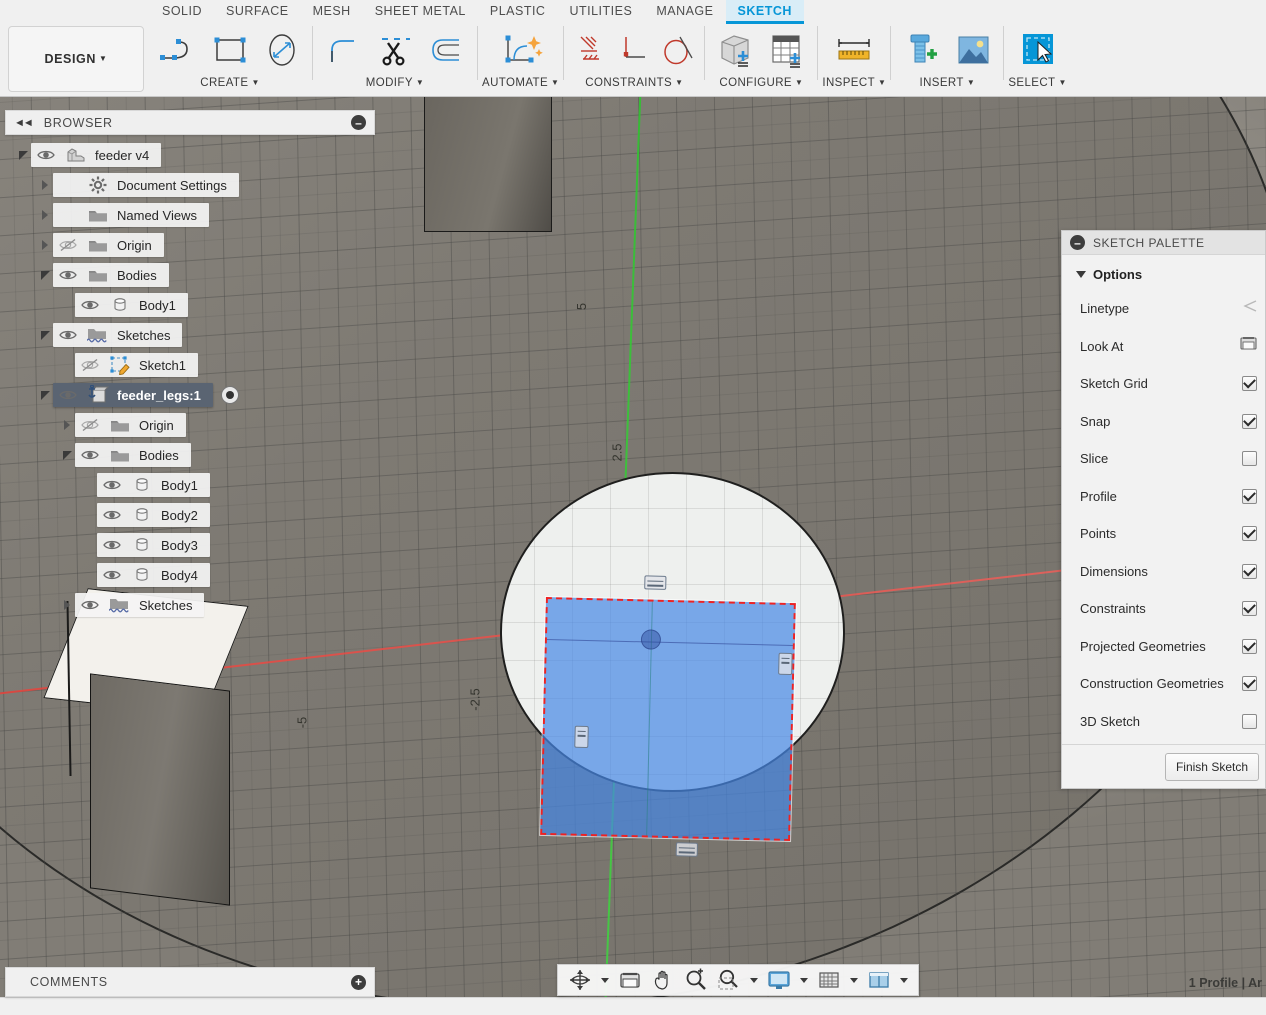 This screenshot has width=1266, height=1015. Describe the element at coordinates (395, 50) in the screenshot. I see `trim-scissors-icon` at that location.